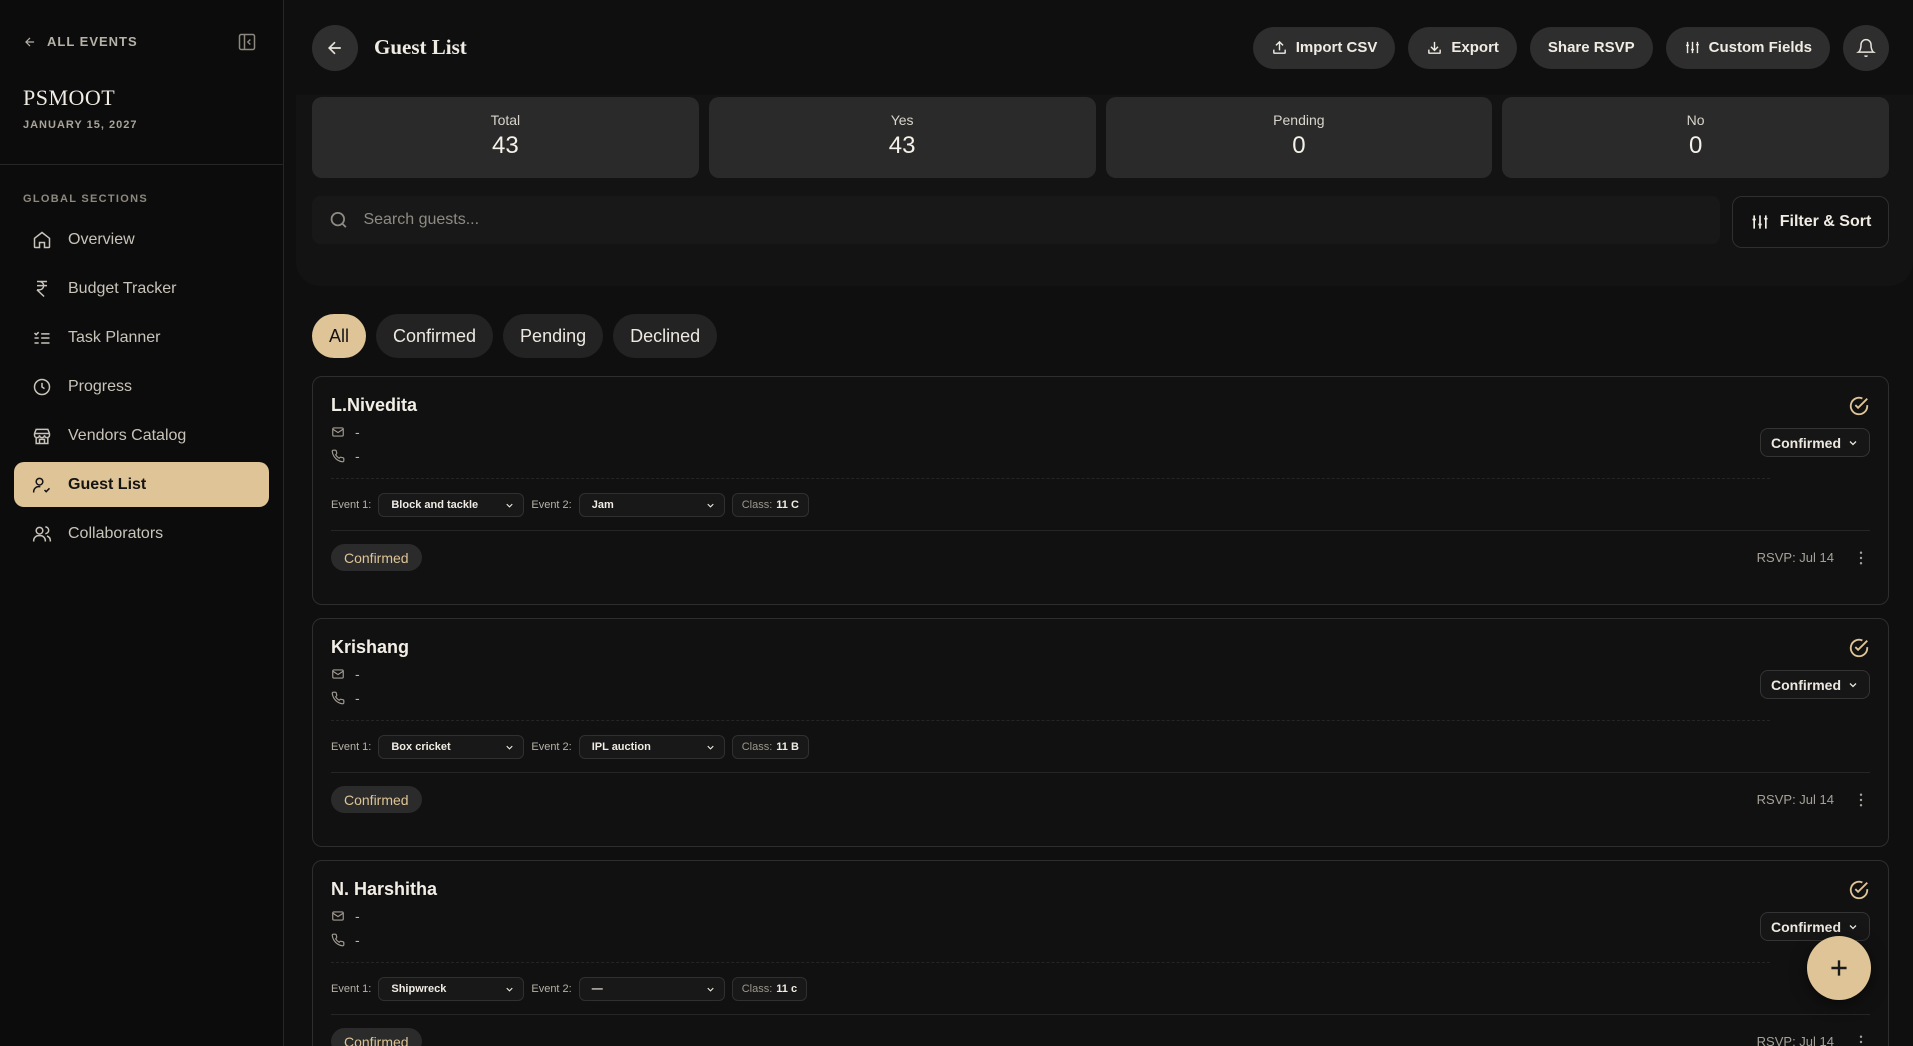 The image size is (1913, 1046). I want to click on bell-icon, so click(1866, 47).